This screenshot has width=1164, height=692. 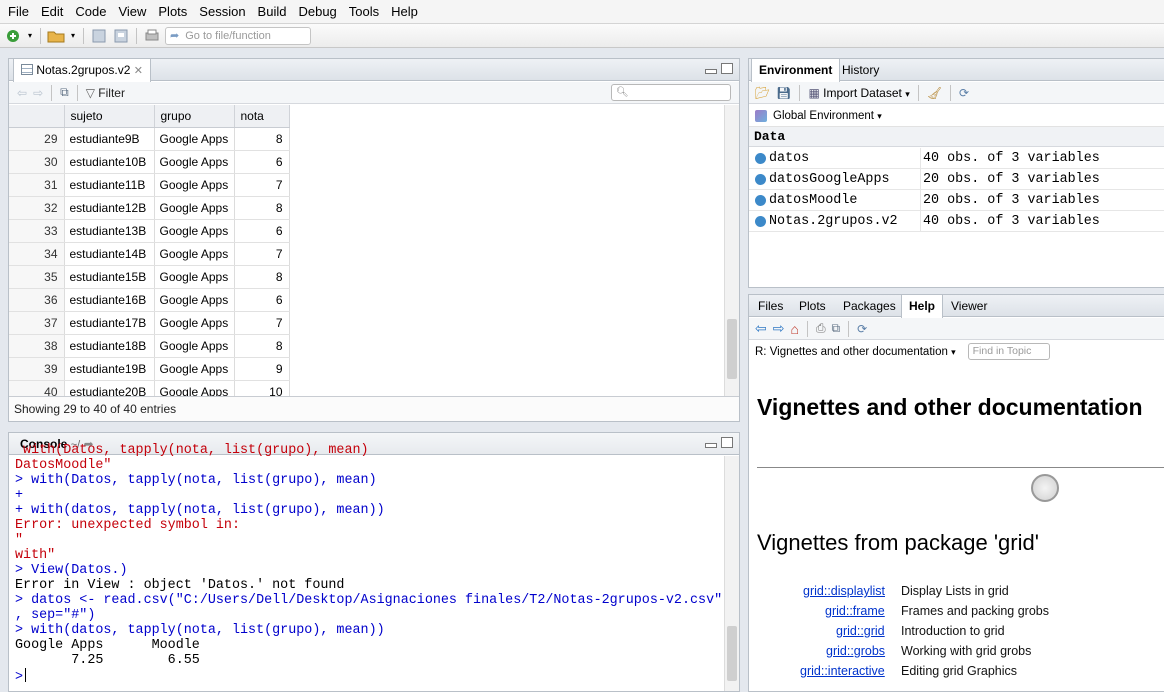 What do you see at coordinates (956, 200) in the screenshot?
I see `env-item: datosMoodle 20 obs. of 3 variables` at bounding box center [956, 200].